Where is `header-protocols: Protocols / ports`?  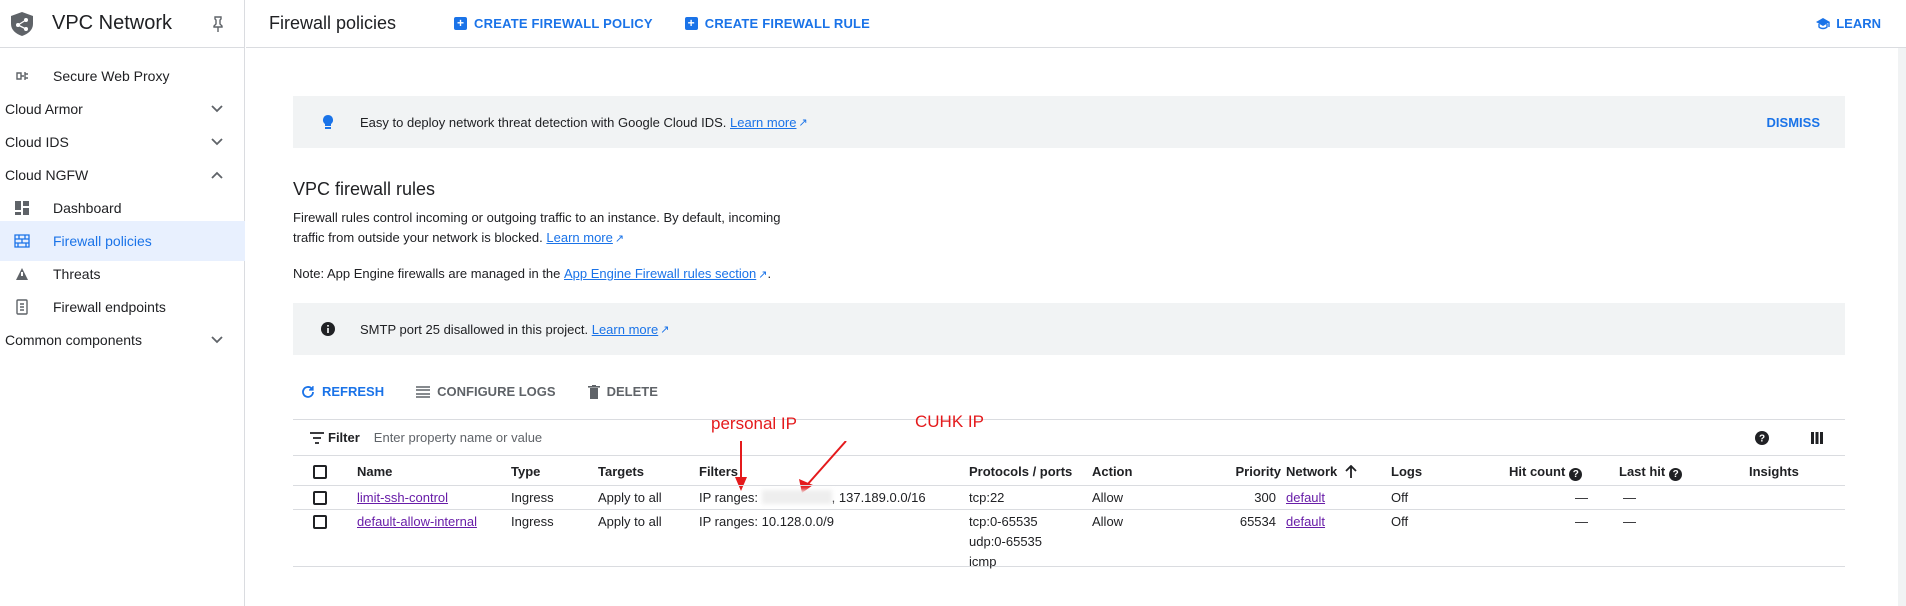 header-protocols: Protocols / ports is located at coordinates (1020, 469).